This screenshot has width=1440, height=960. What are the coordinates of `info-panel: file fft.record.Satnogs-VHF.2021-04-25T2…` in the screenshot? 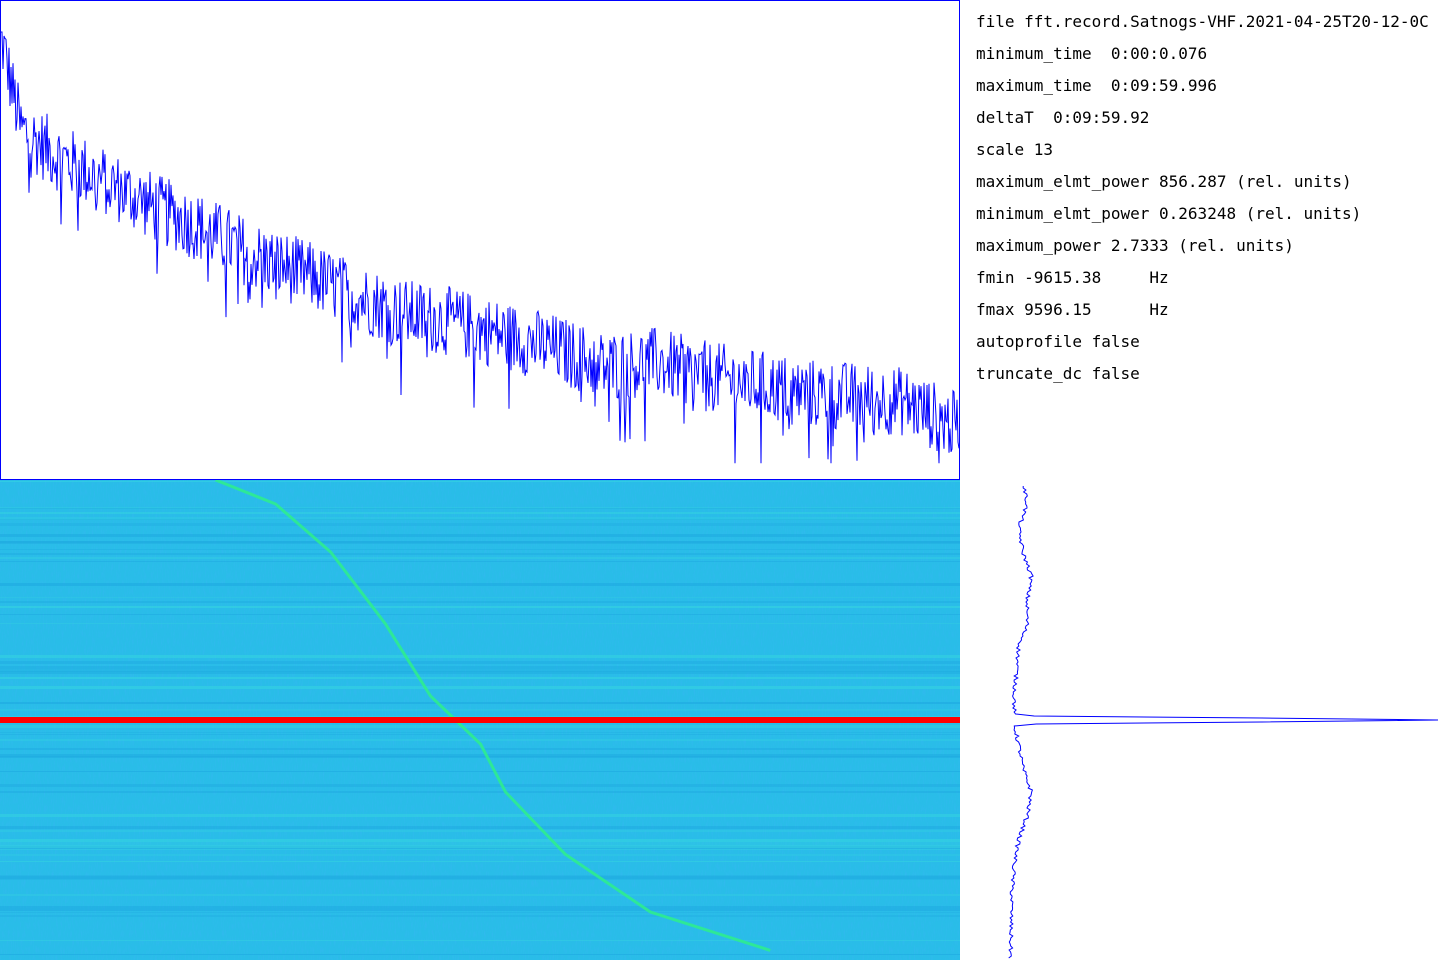 It's located at (1208, 208).